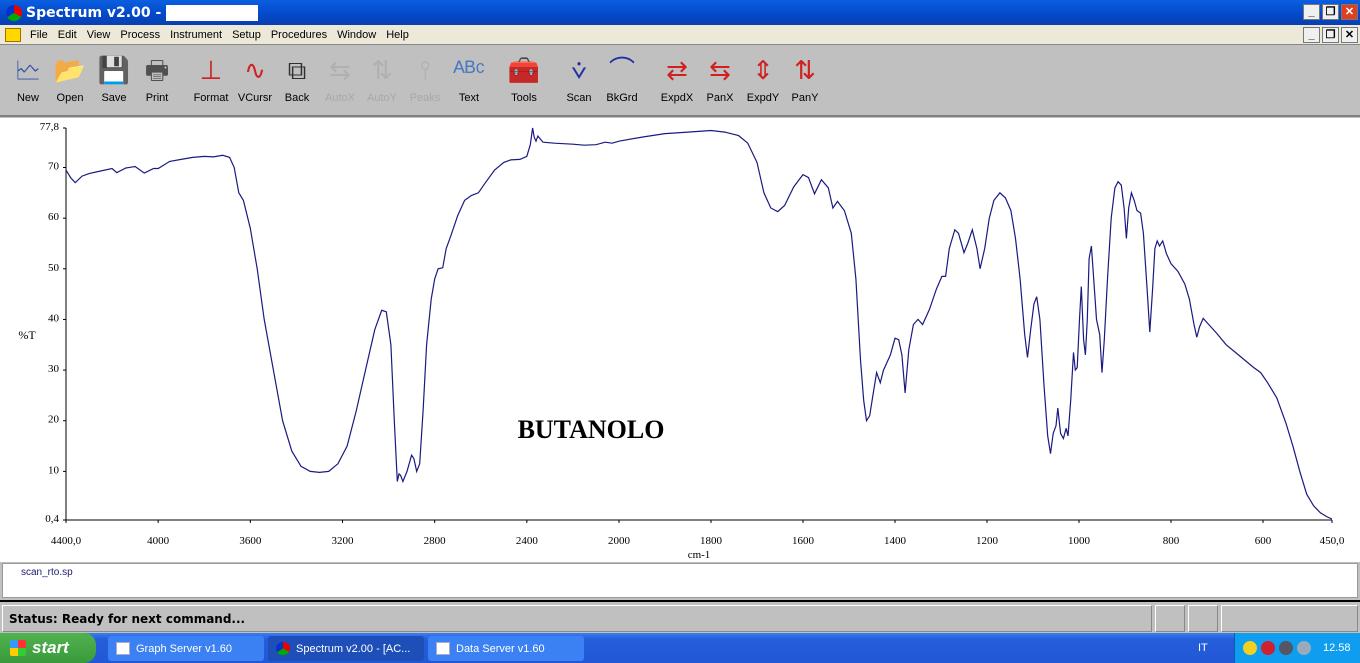 The width and height of the screenshot is (1360, 663). What do you see at coordinates (622, 98) in the screenshot?
I see `toolbar-label: BkGrd` at bounding box center [622, 98].